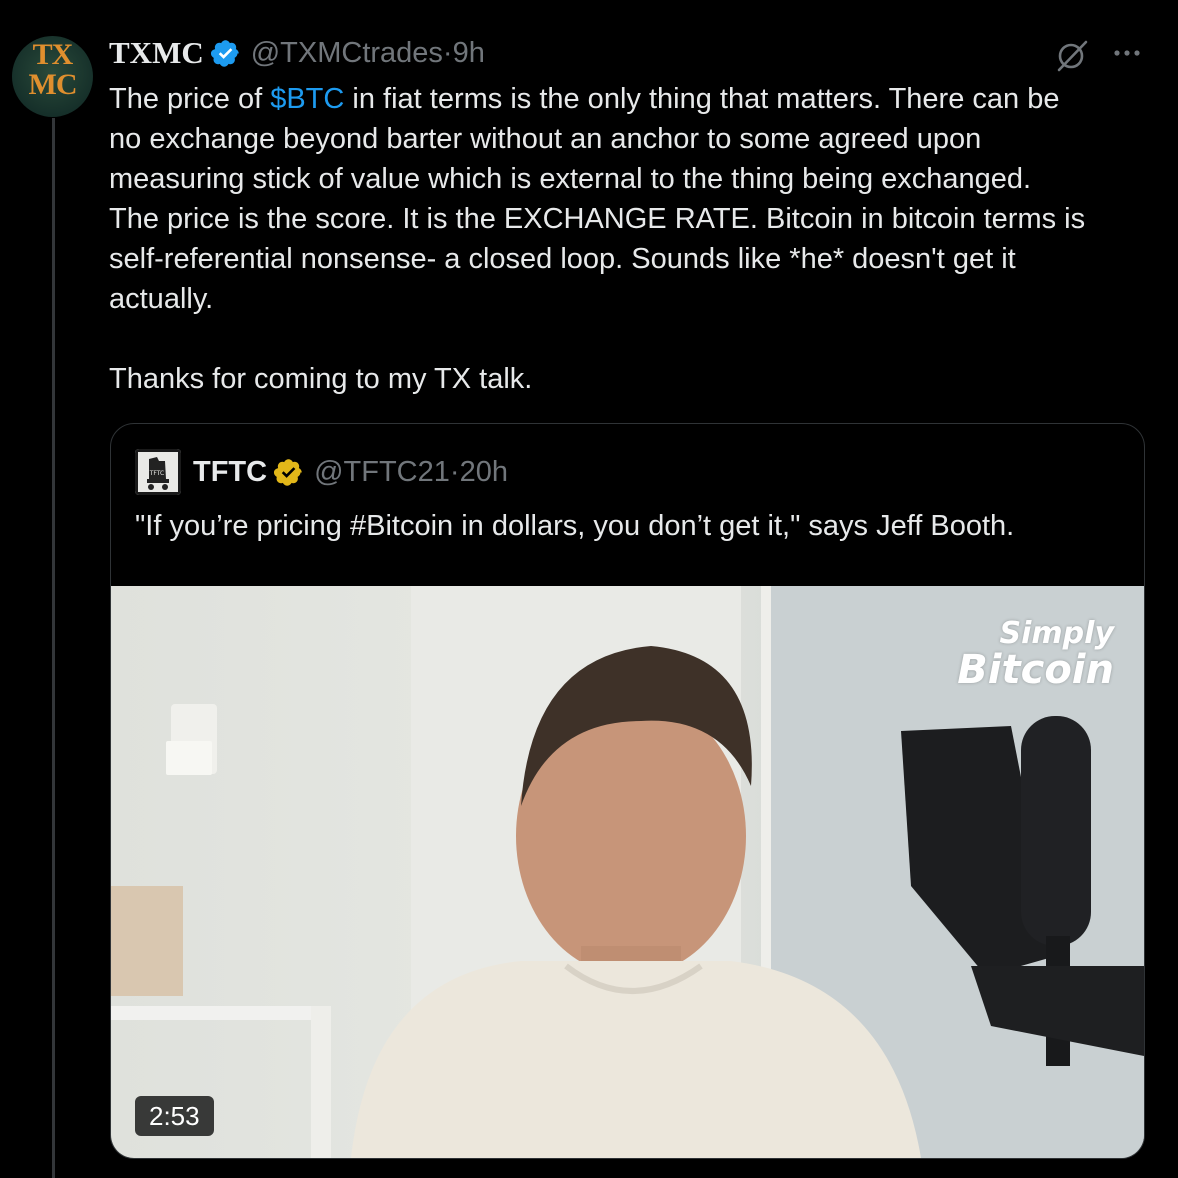 The image size is (1178, 1178). I want to click on quoted-avatar: TFTC, so click(158, 472).